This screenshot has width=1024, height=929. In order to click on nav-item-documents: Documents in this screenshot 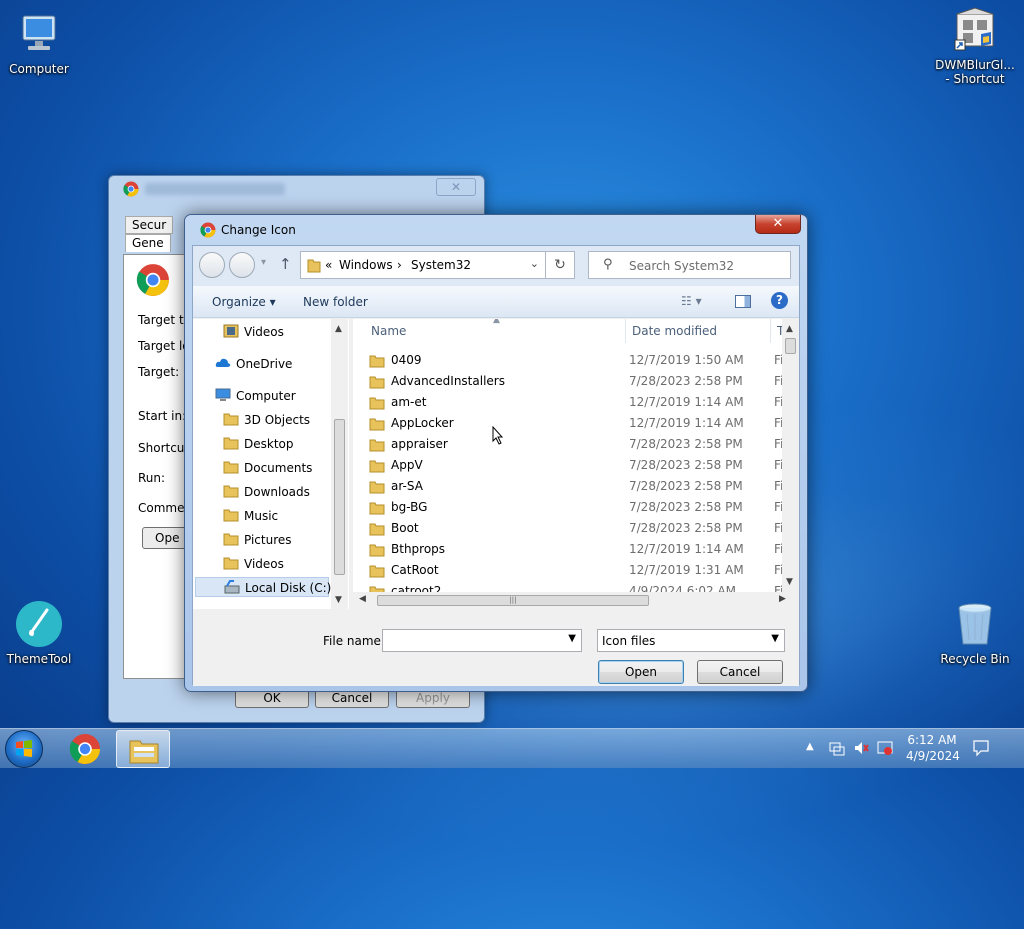, I will do `click(267, 468)`.